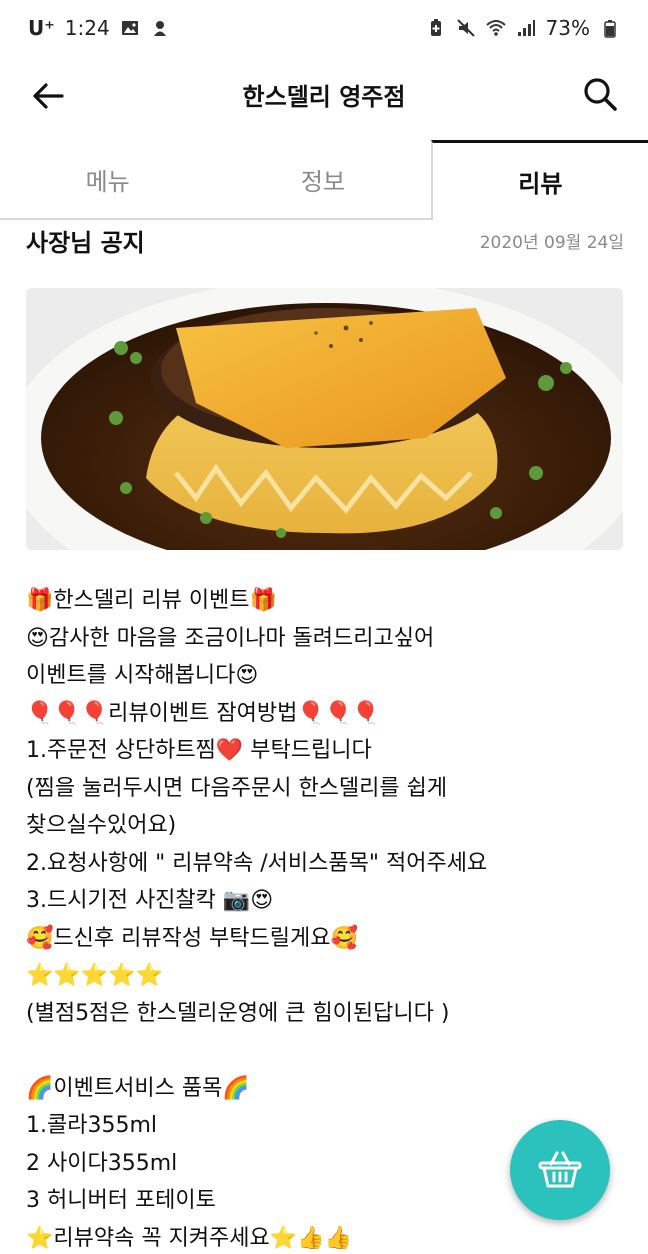 The image size is (648, 1254). What do you see at coordinates (192, 938) in the screenshot?
I see `content-line: 🥰드신후 리뷰작성 부탁드릴게요🥰` at bounding box center [192, 938].